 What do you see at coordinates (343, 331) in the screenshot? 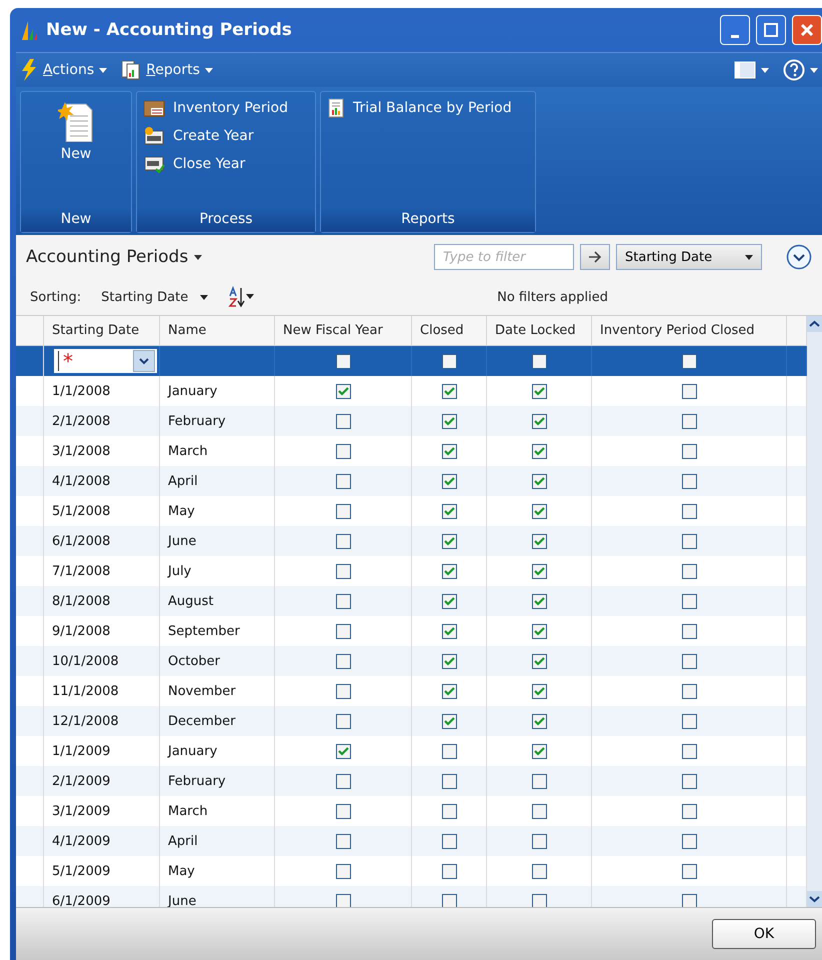
I see `column-header: New Fiscal Year` at bounding box center [343, 331].